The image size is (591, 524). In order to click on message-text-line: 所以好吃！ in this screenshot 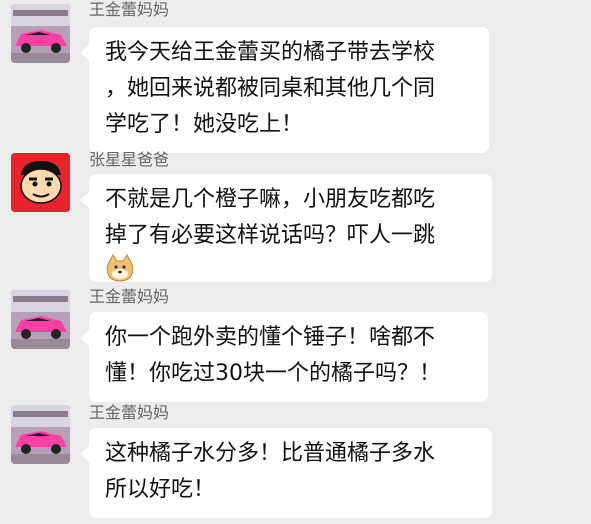, I will do `click(160, 489)`.